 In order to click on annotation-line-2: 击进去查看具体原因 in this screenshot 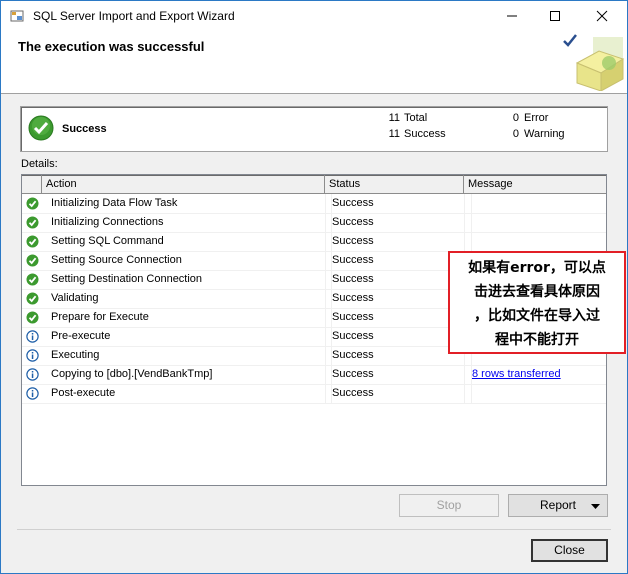, I will do `click(537, 292)`.